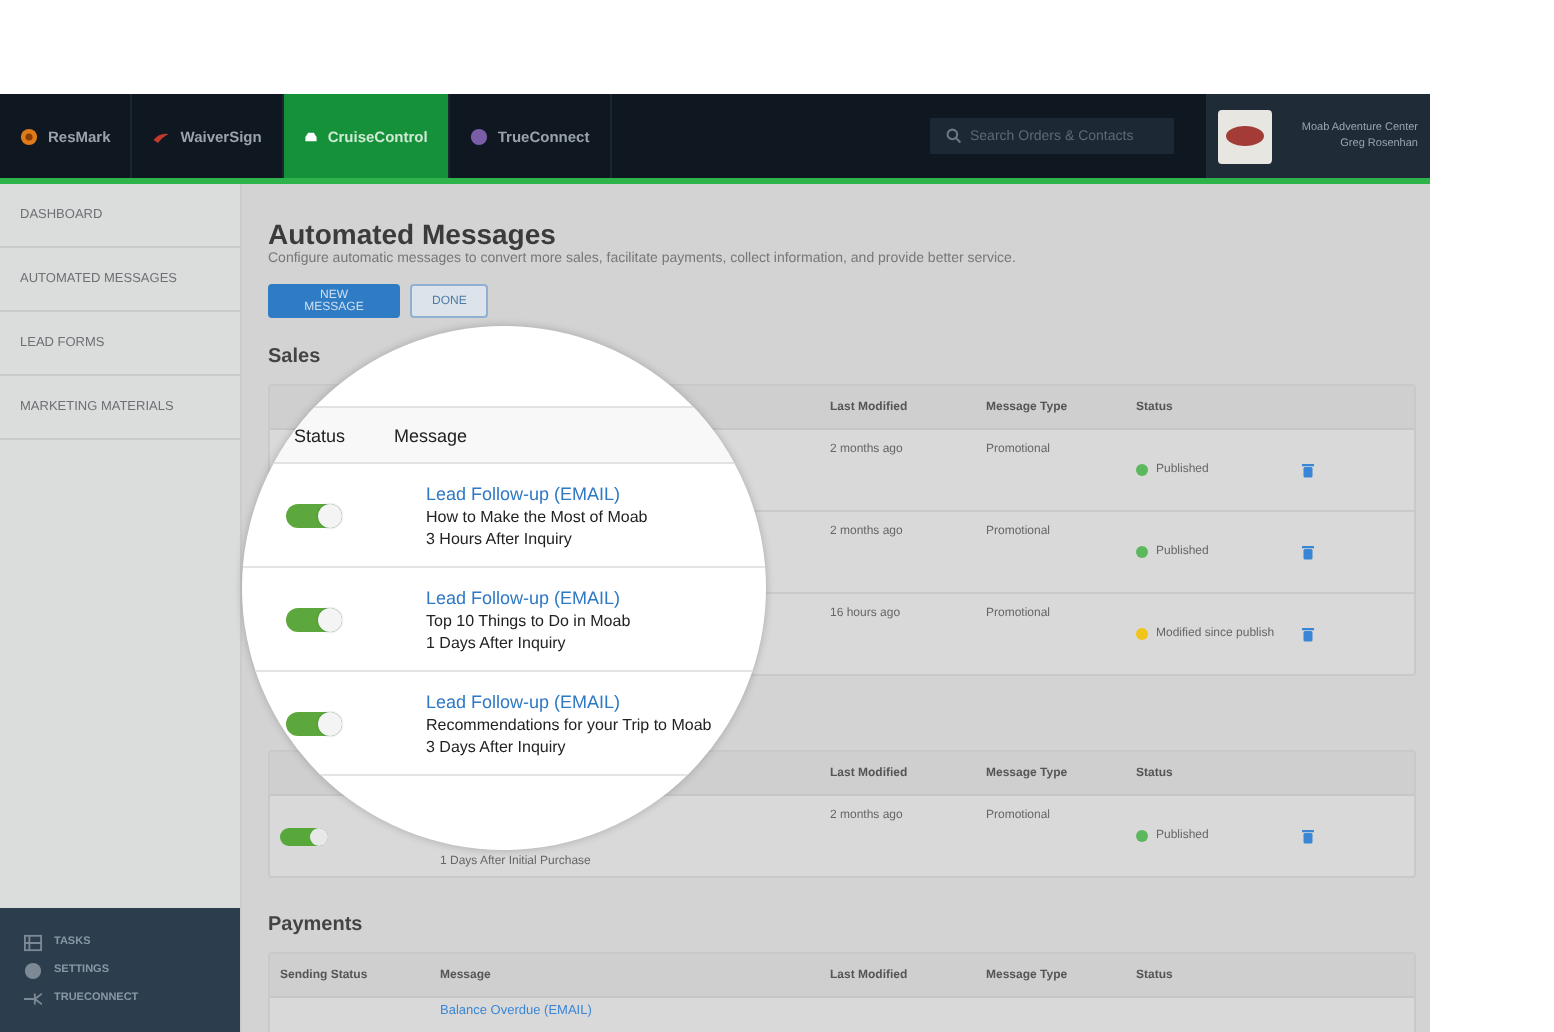  I want to click on connector-icon, so click(33, 998).